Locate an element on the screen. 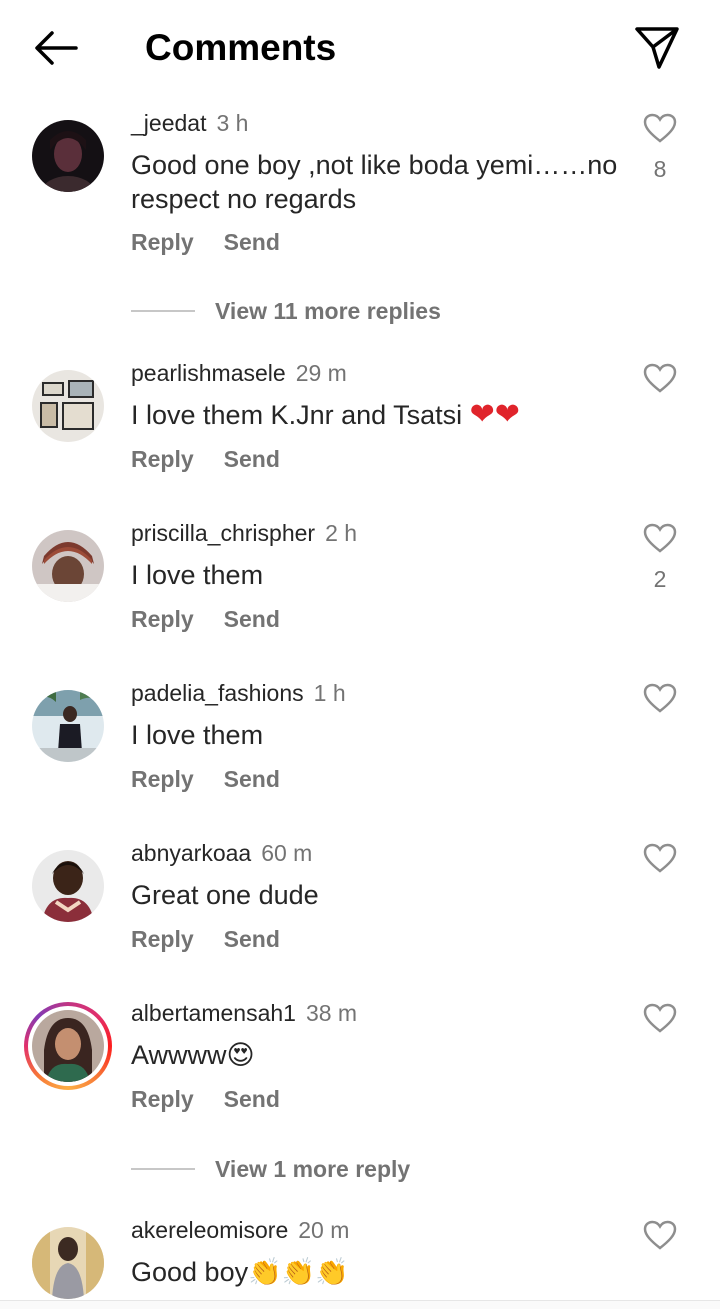 The width and height of the screenshot is (720, 1309). comment-time: 29 m is located at coordinates (321, 373).